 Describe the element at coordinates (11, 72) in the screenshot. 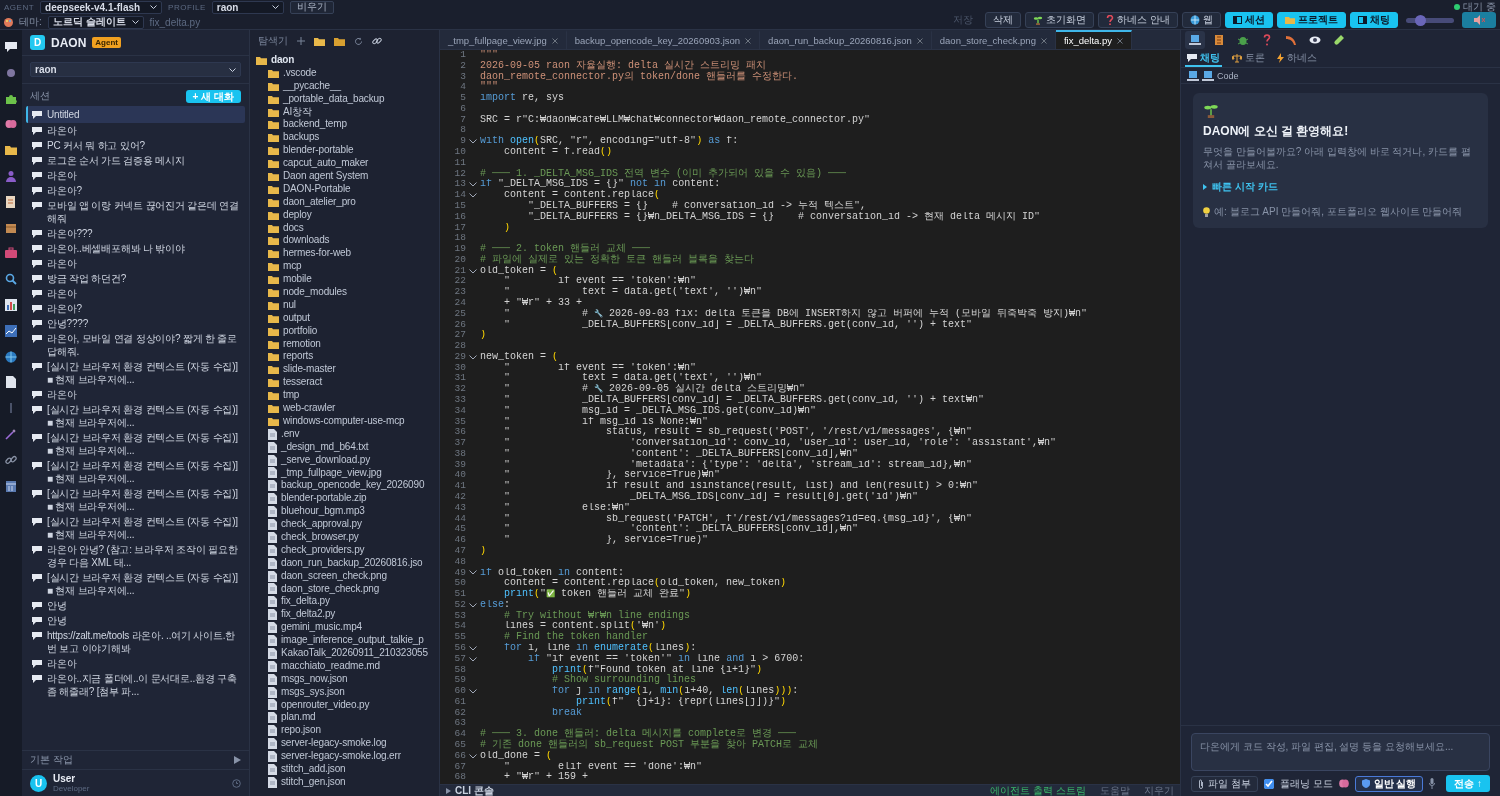

I see `orb-icon` at that location.